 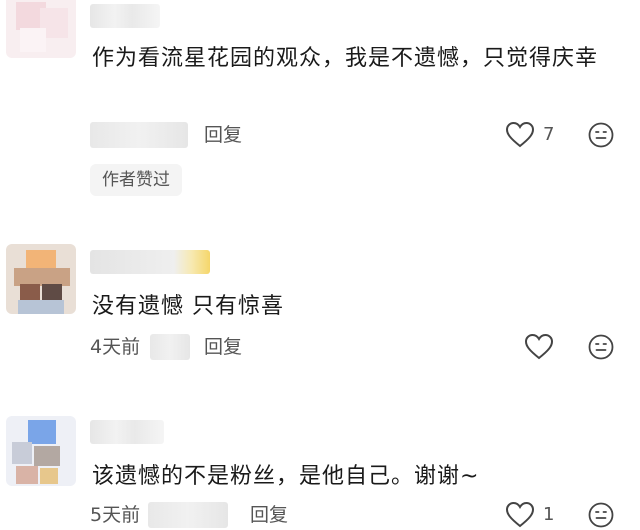 I want to click on comment-text: 没有遗憾 只有惊喜, so click(x=188, y=306).